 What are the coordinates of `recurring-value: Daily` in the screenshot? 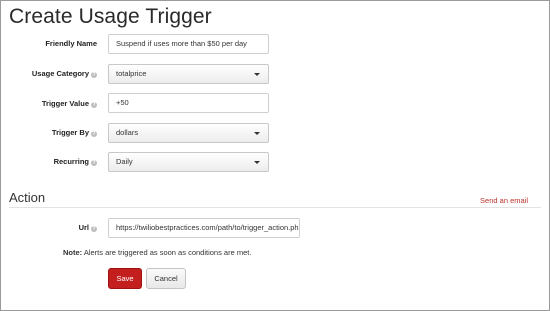 It's located at (124, 161).